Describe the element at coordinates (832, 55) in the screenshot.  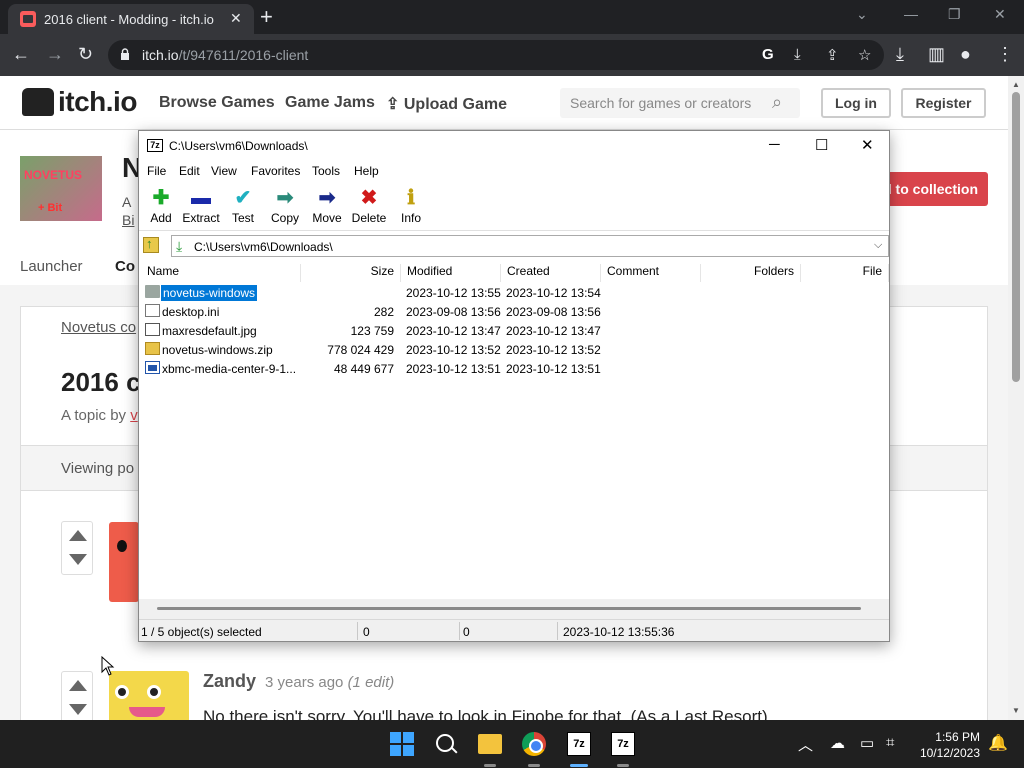
I see `share-icon: ⇪` at that location.